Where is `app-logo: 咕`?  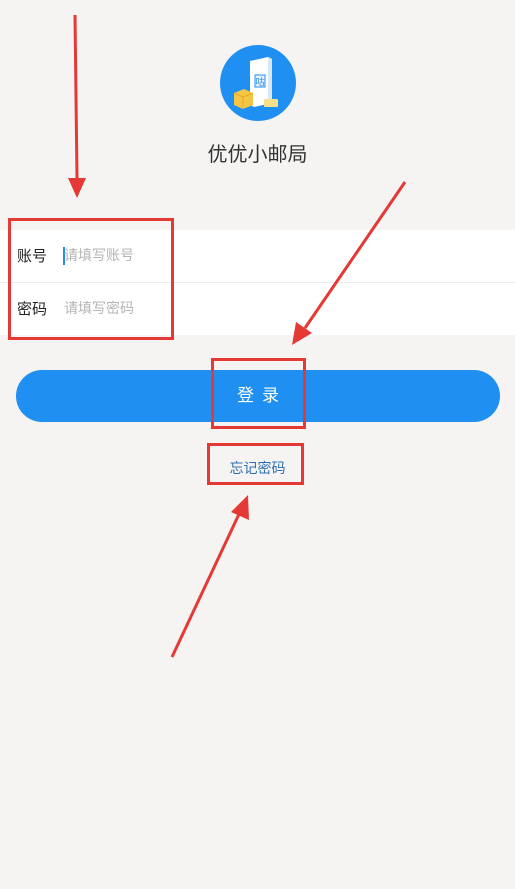
app-logo: 咕 is located at coordinates (258, 83).